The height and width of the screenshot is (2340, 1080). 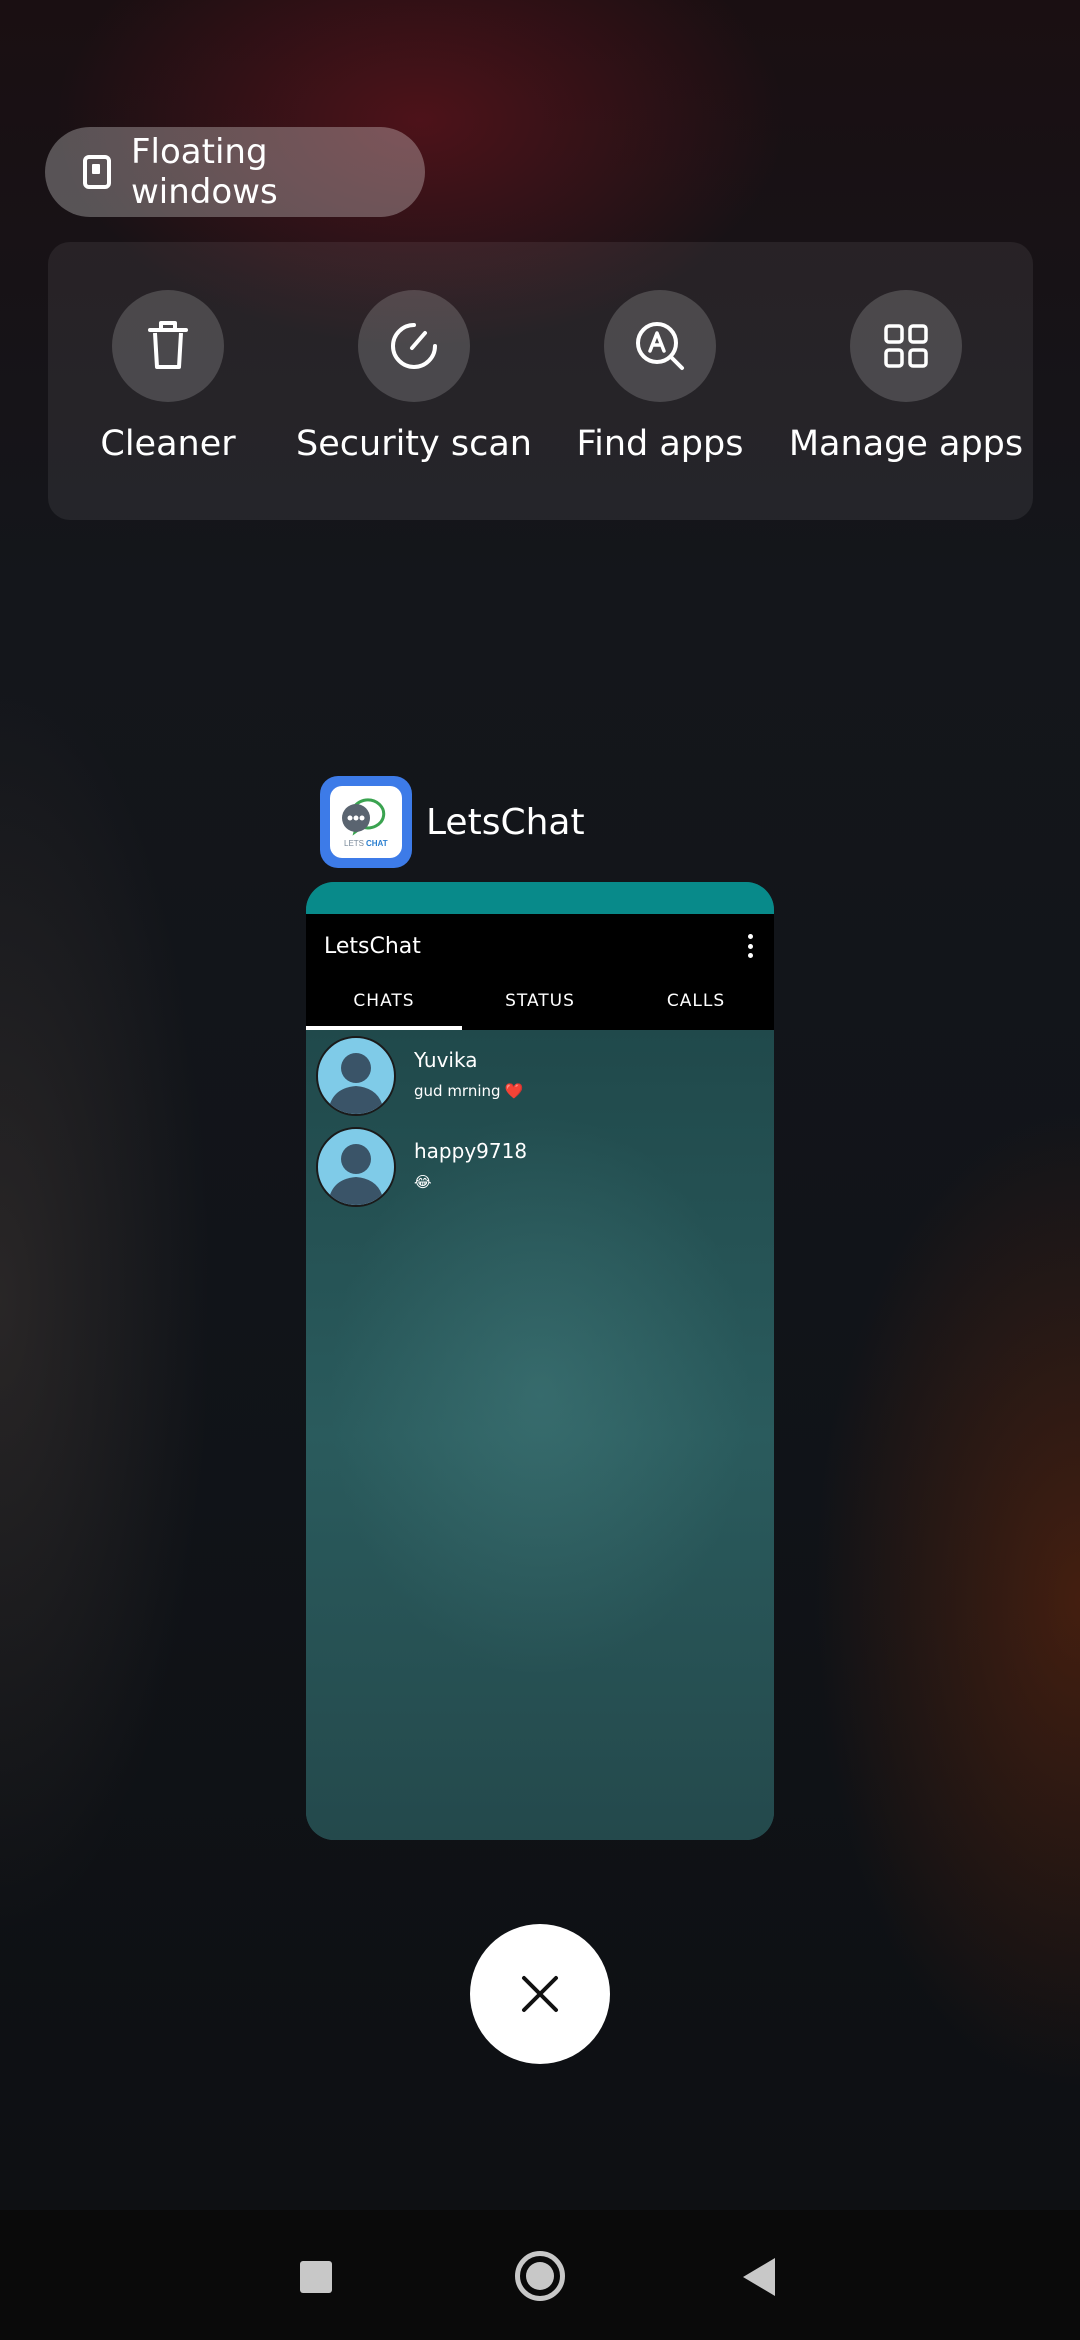 I want to click on chat-name: happy9718, so click(x=471, y=1151).